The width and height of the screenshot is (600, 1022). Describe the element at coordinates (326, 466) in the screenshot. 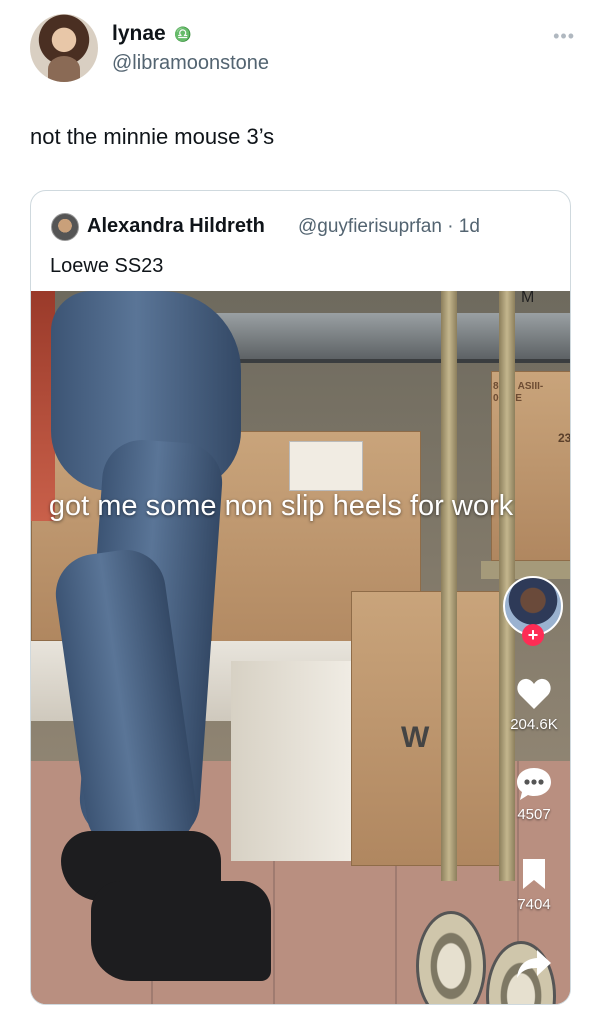

I see `box-label` at that location.